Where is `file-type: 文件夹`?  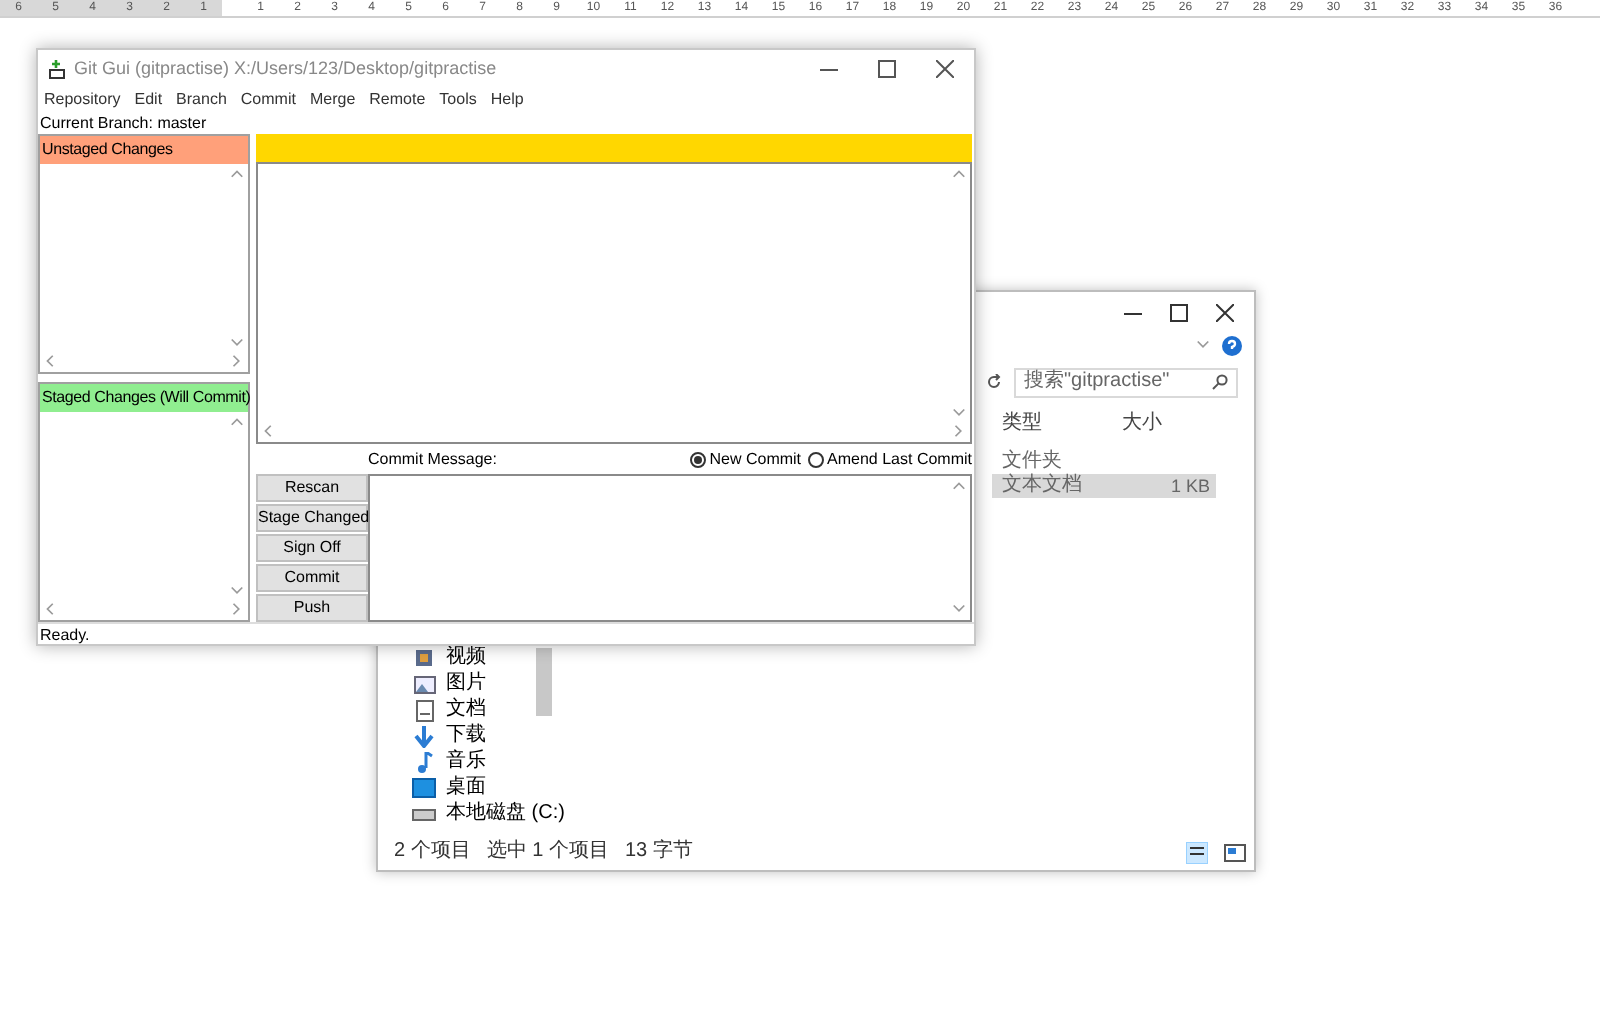 file-type: 文件夹 is located at coordinates (1032, 462).